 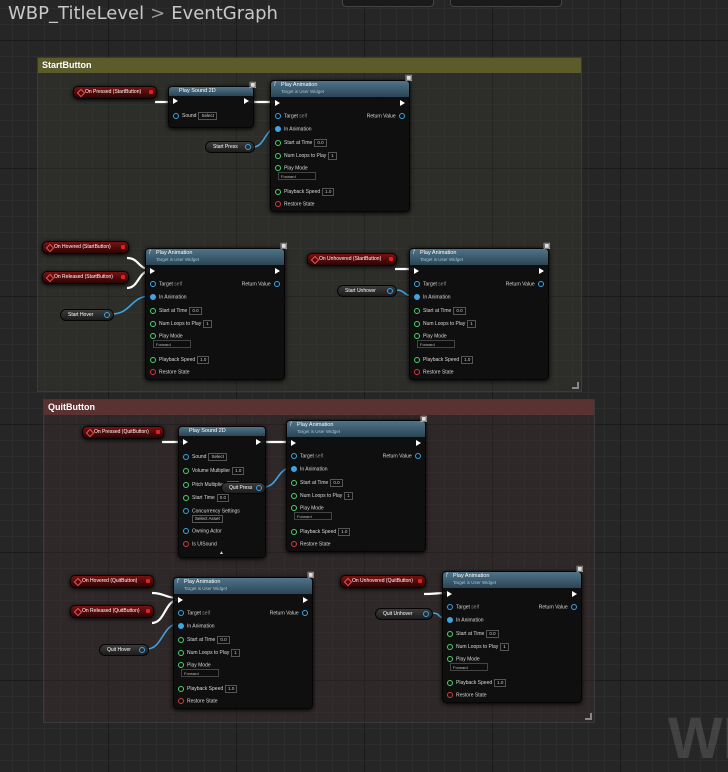 What do you see at coordinates (200, 544) in the screenshot?
I see `is-ui-sound-pin: Is UISound` at bounding box center [200, 544].